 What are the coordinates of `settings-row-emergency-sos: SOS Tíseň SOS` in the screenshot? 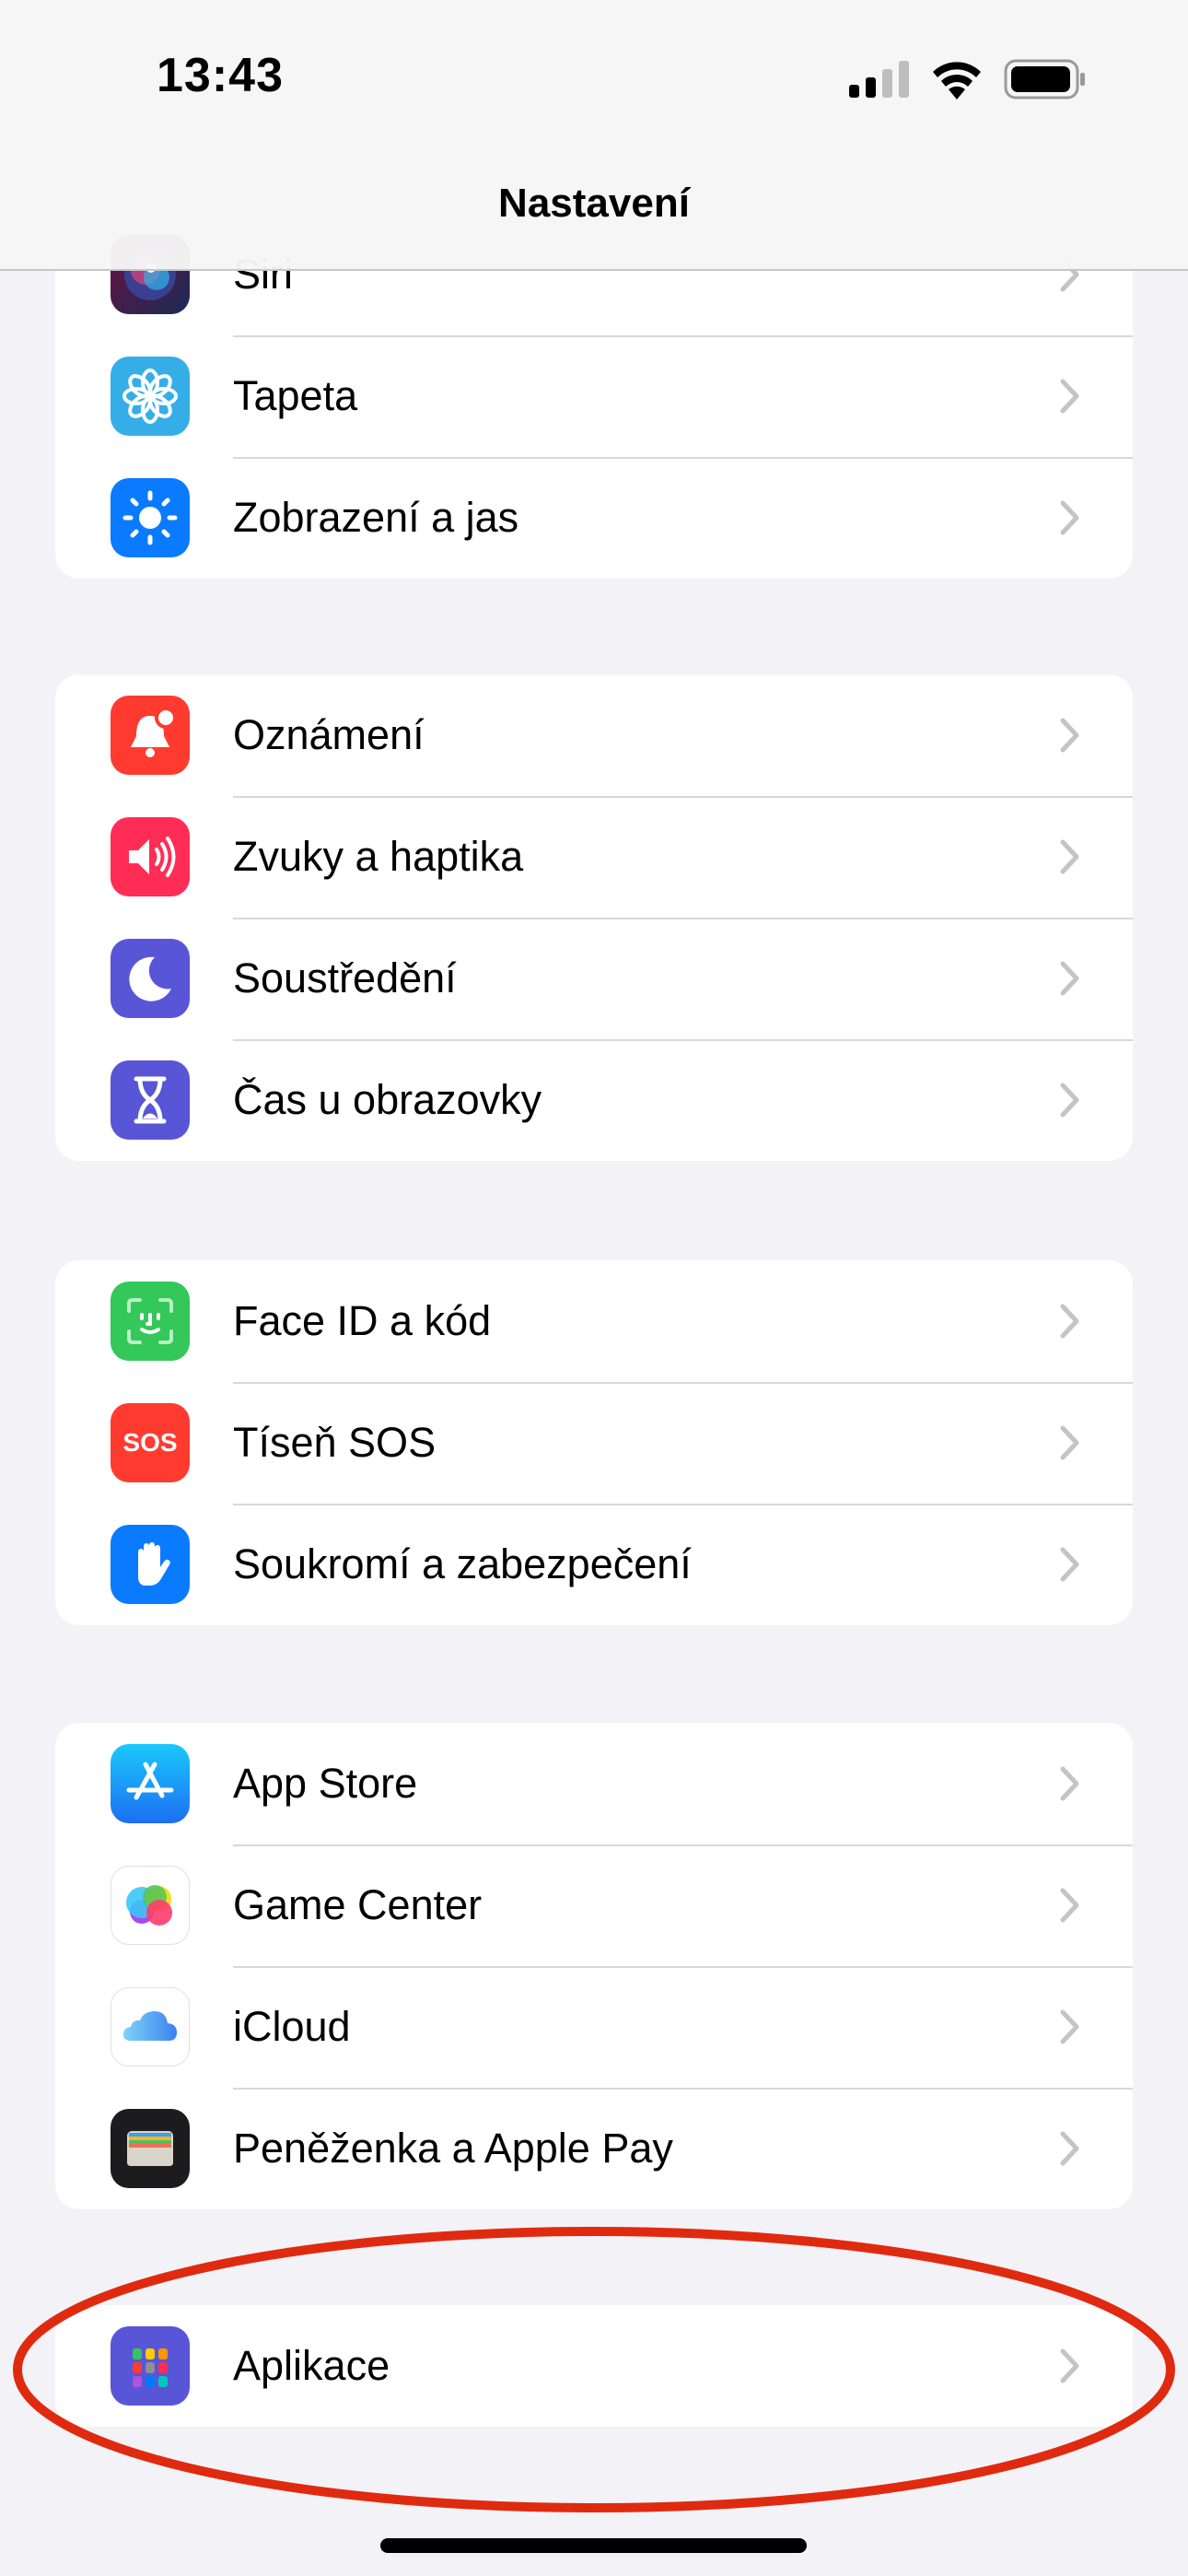 It's located at (594, 1443).